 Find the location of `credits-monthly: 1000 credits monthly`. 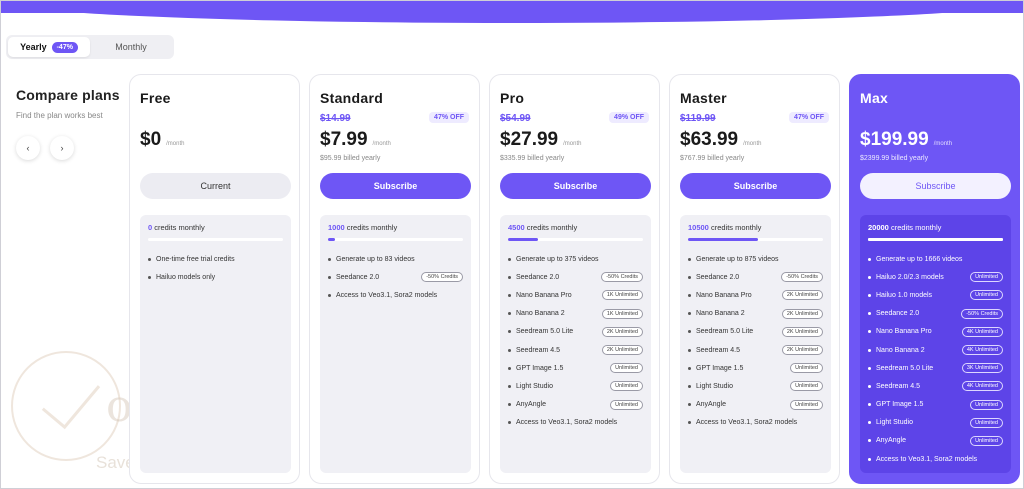

credits-monthly: 1000 credits monthly is located at coordinates (395, 227).